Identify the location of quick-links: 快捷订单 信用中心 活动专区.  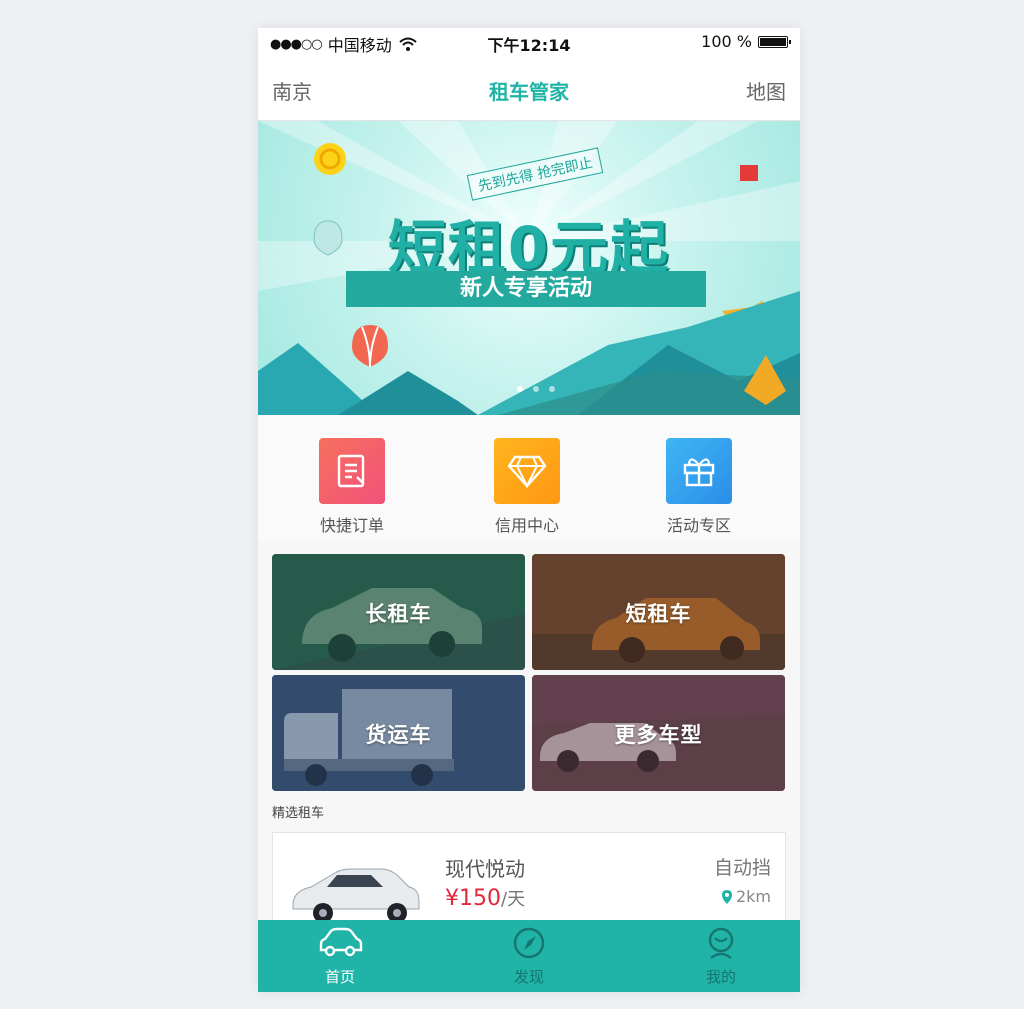
(529, 478).